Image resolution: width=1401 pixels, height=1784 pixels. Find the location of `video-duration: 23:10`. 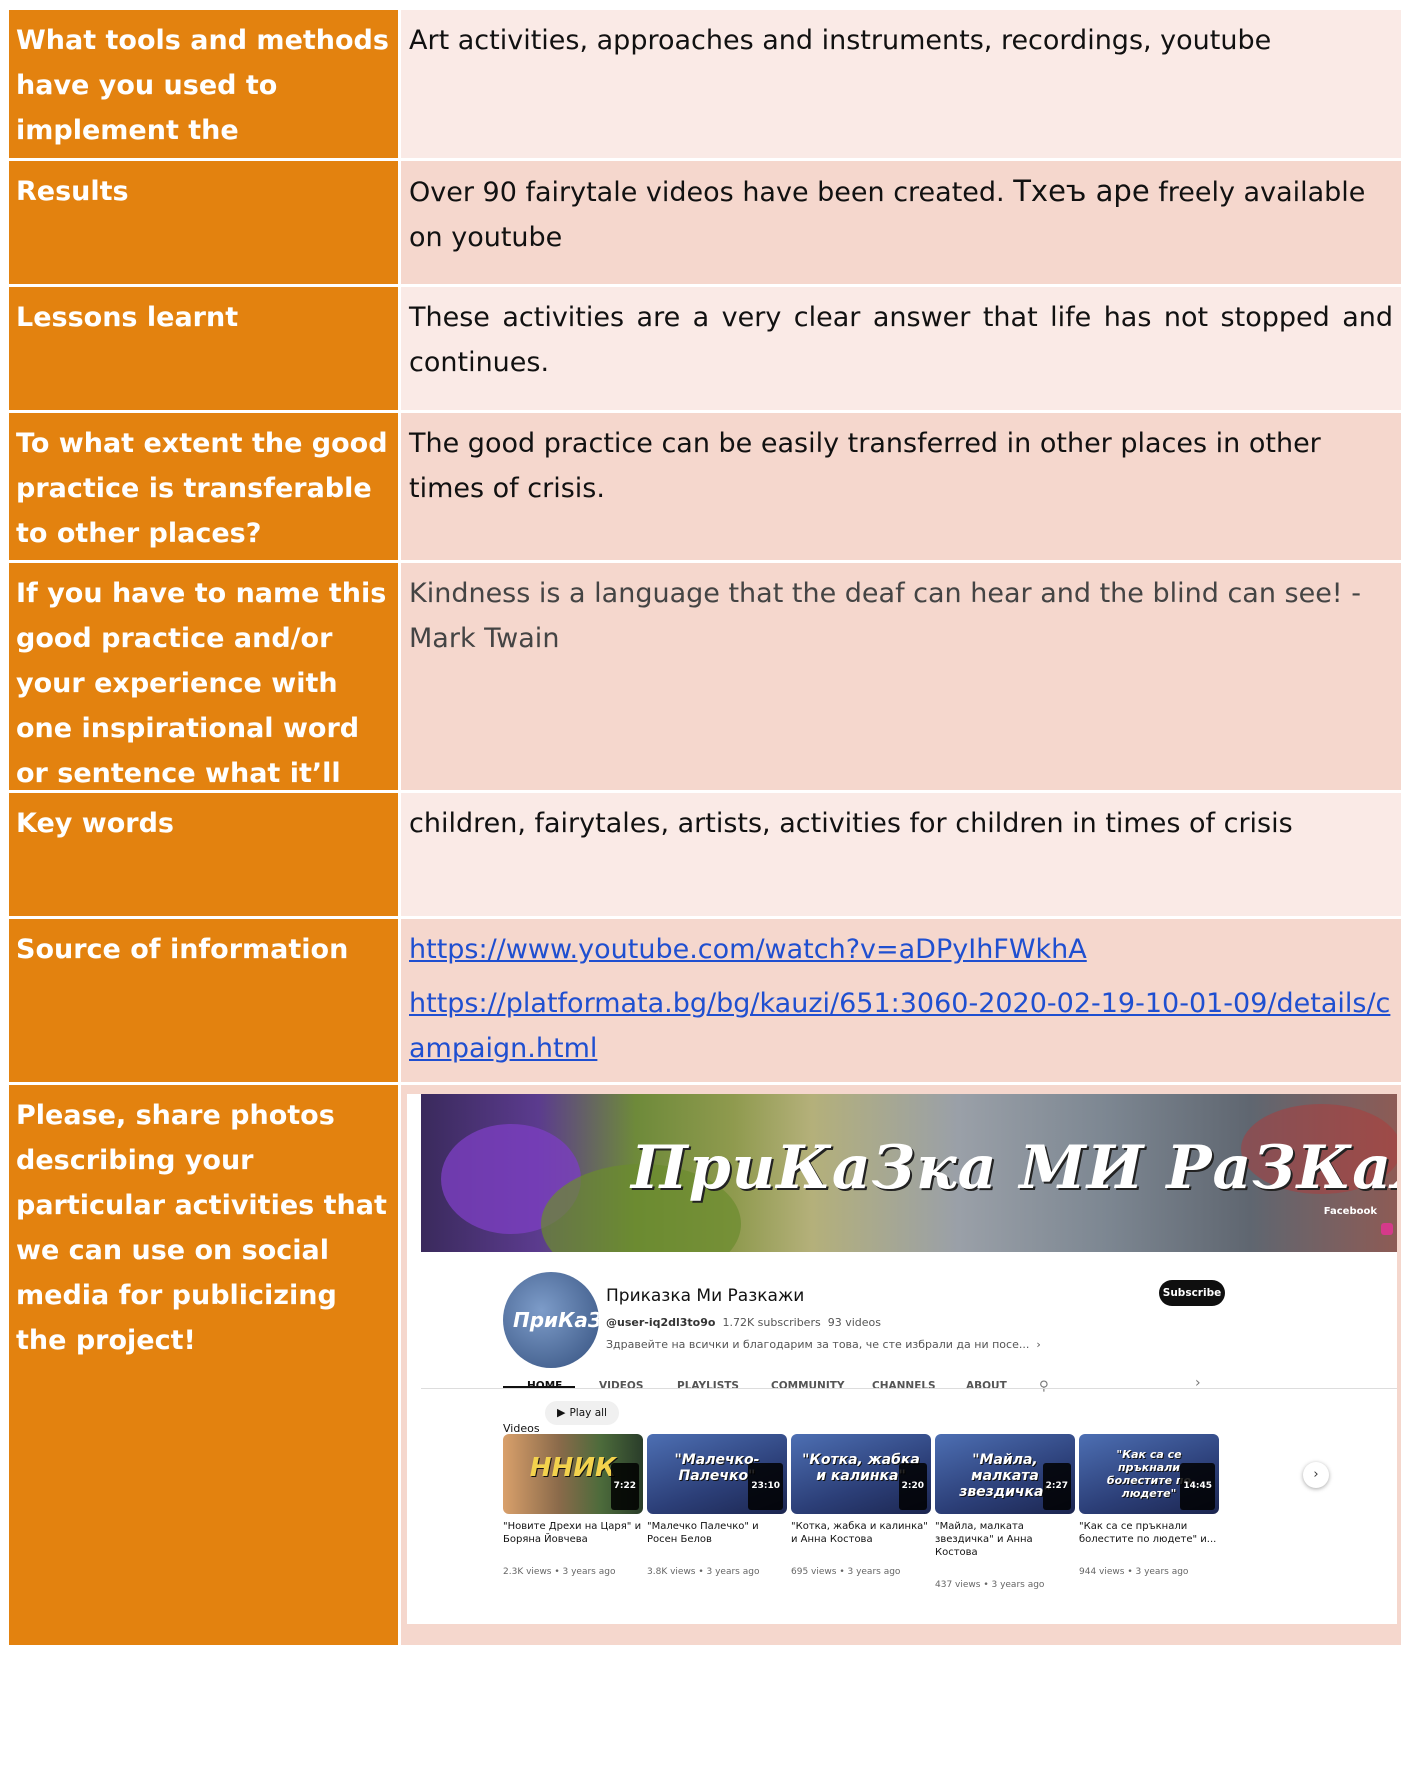

video-duration: 23:10 is located at coordinates (765, 1486).